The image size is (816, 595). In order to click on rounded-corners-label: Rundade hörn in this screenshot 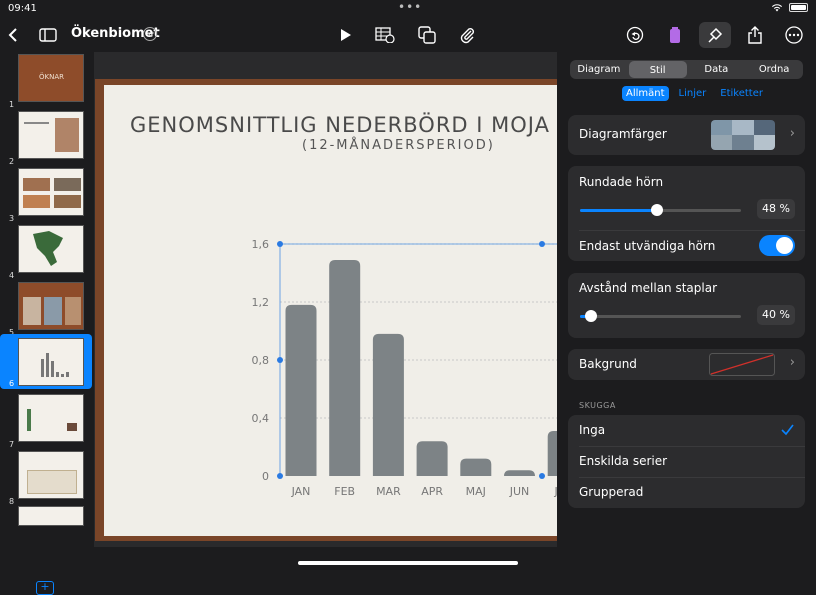, I will do `click(621, 182)`.